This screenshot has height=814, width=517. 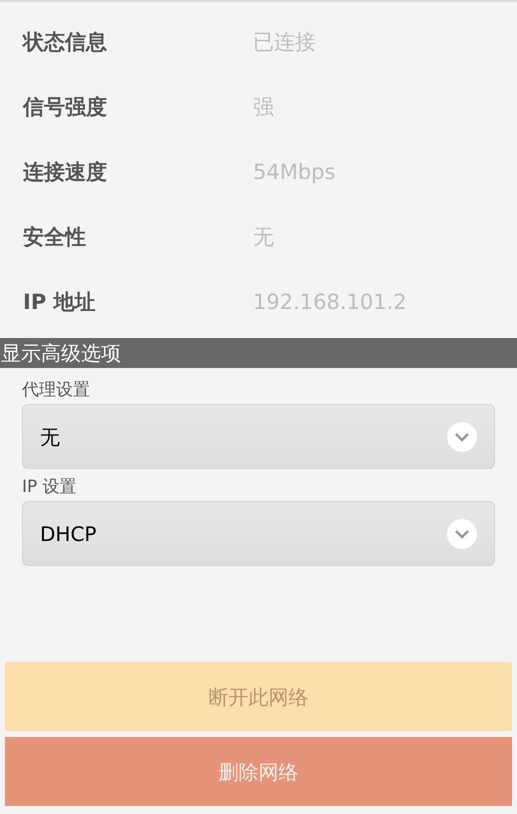 I want to click on dropdown: 无, so click(x=258, y=436).